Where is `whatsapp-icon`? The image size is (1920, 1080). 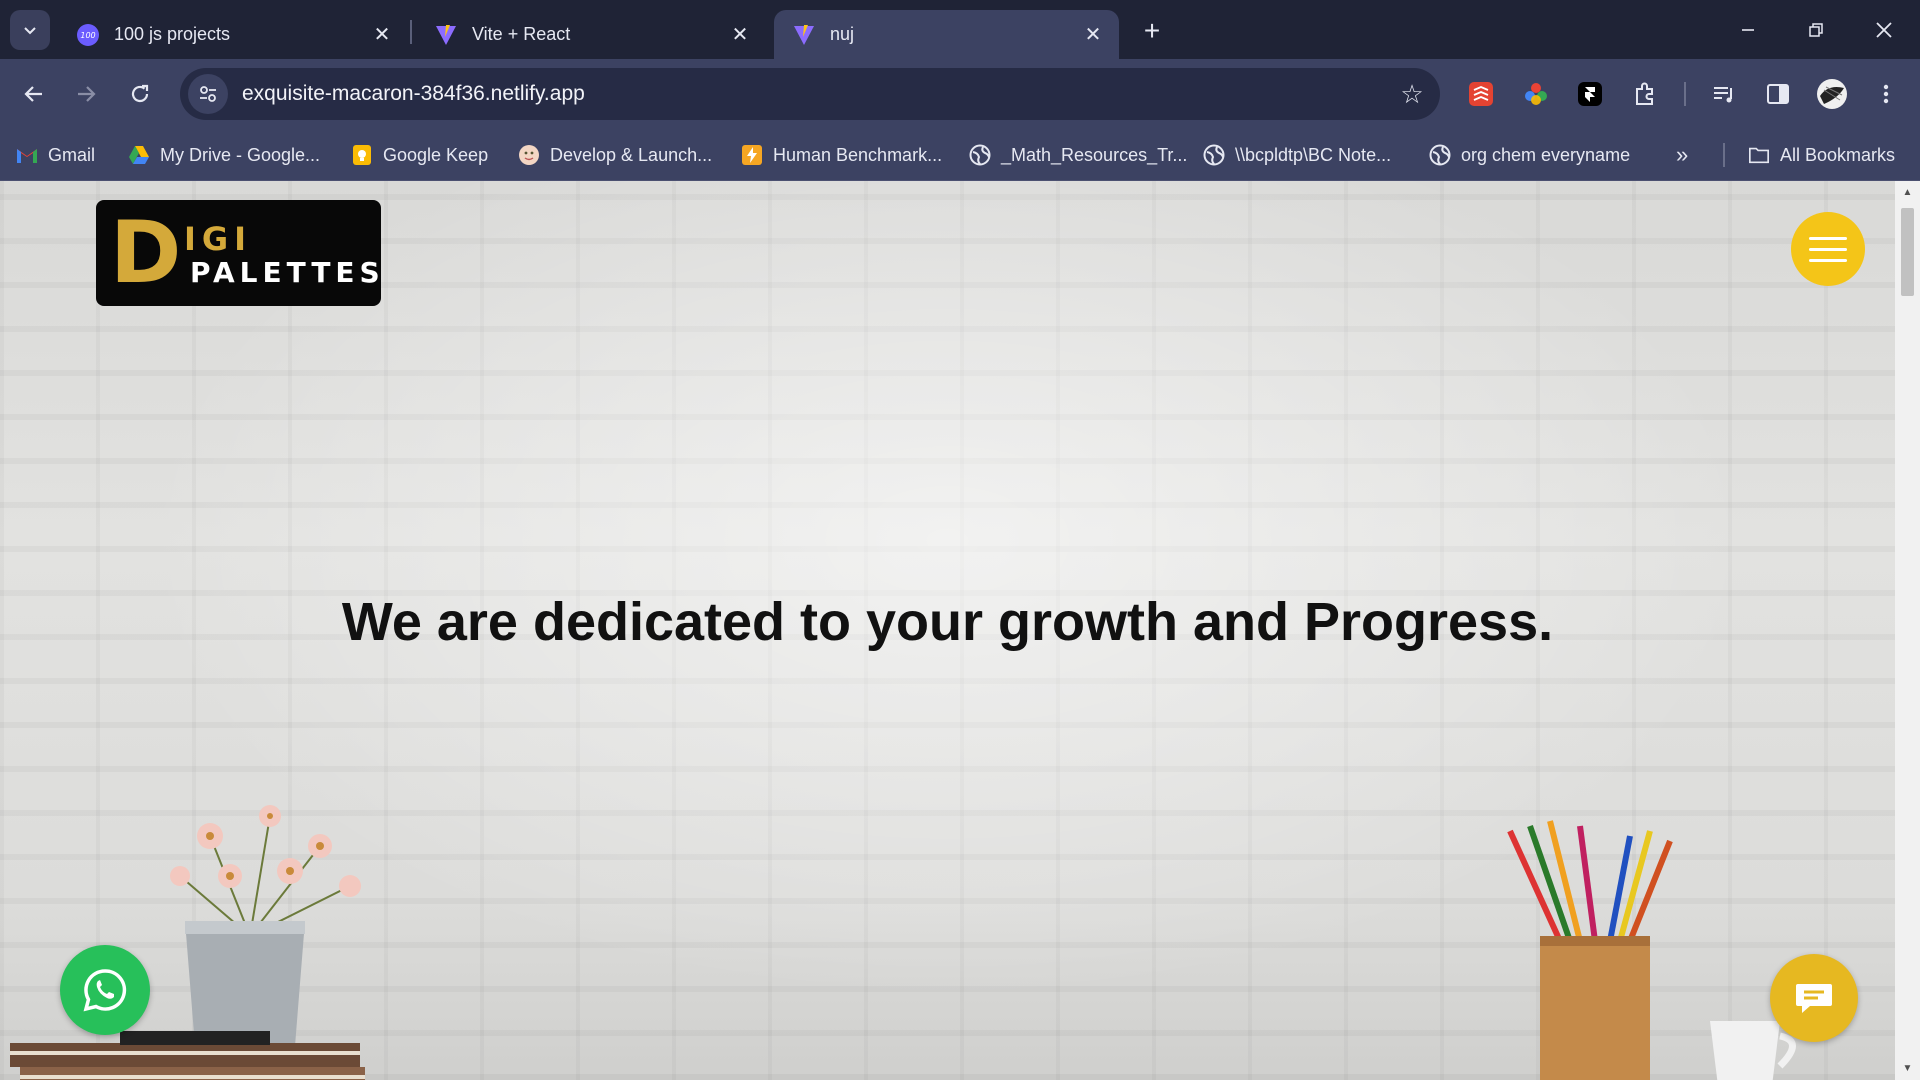 whatsapp-icon is located at coordinates (105, 990).